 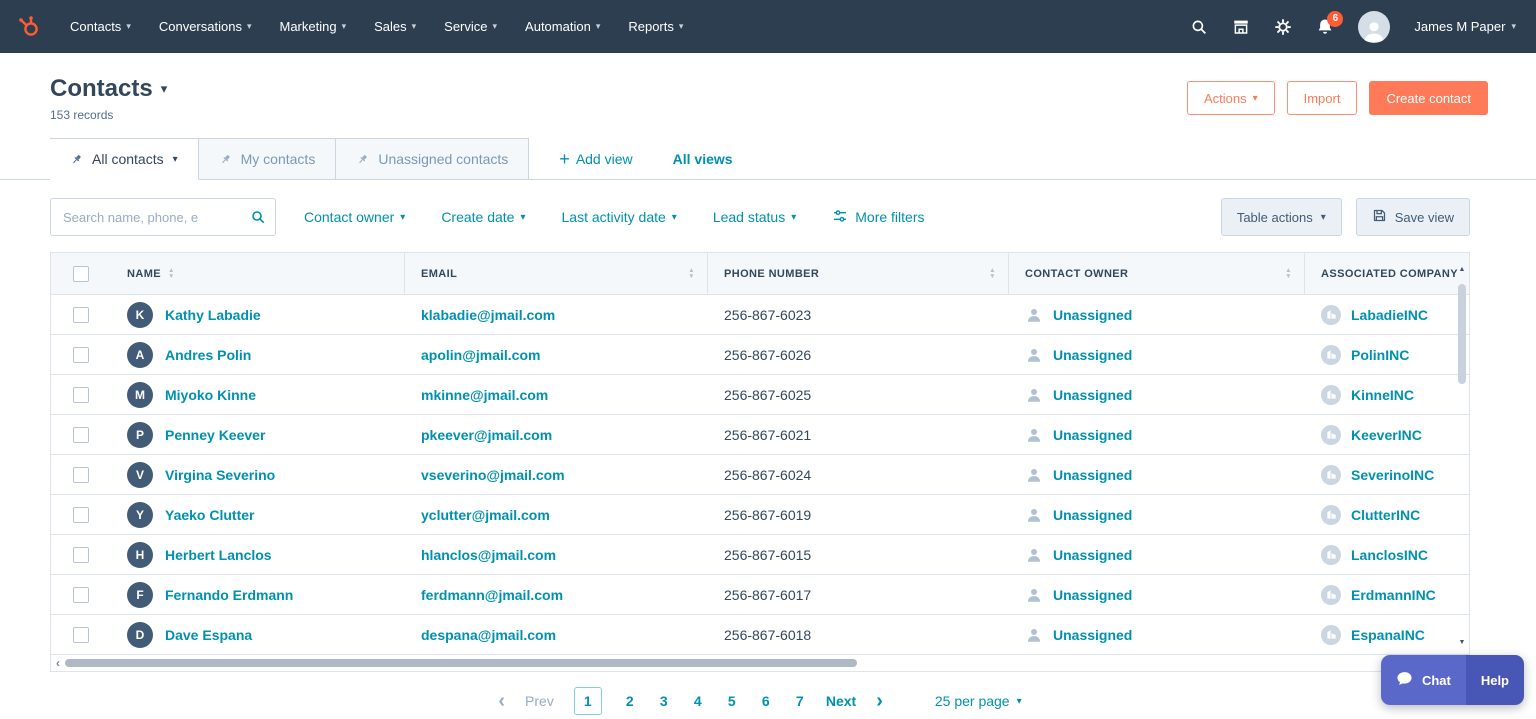 What do you see at coordinates (1380, 355) in the screenshot?
I see `company-link: PolinINC` at bounding box center [1380, 355].